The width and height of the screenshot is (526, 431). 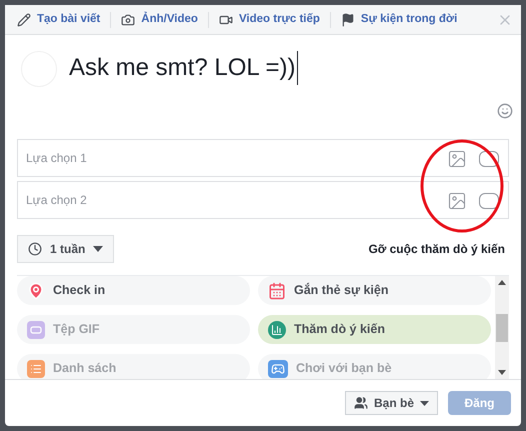 I want to click on header-tab: Sự kiện trong đời, so click(x=399, y=19).